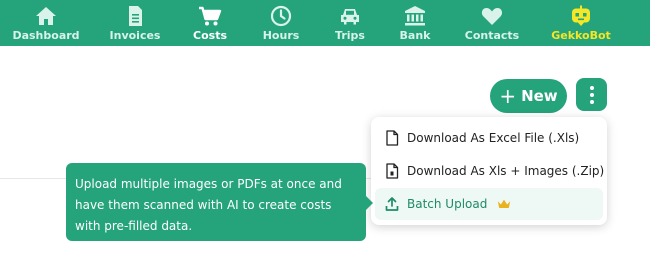 The image size is (650, 274). What do you see at coordinates (135, 16) in the screenshot?
I see `document-icon` at bounding box center [135, 16].